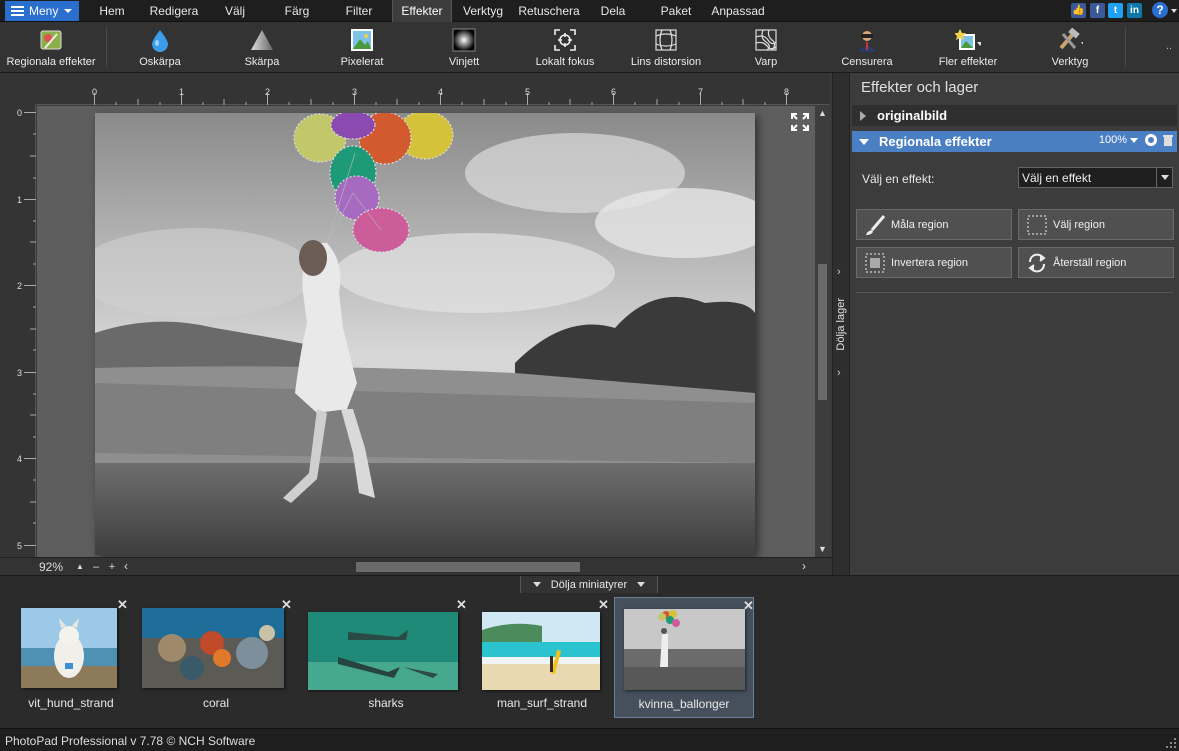 The height and width of the screenshot is (751, 1179). I want to click on resize-grip-icon, so click(1171, 743).